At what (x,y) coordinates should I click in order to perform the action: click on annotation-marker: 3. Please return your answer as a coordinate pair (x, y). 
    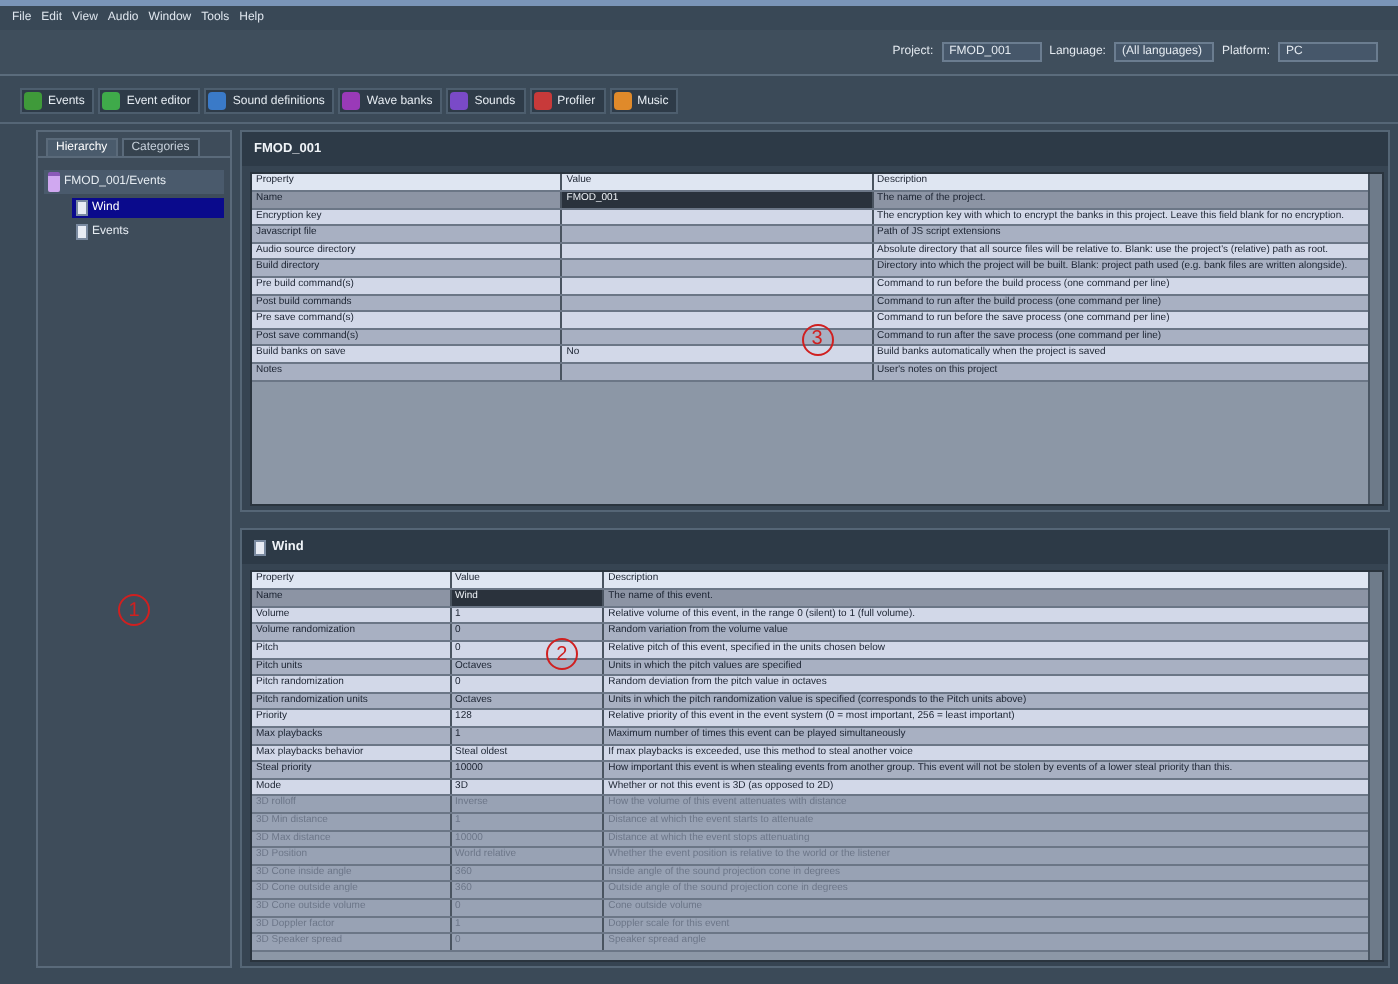
    Looking at the image, I should click on (817, 339).